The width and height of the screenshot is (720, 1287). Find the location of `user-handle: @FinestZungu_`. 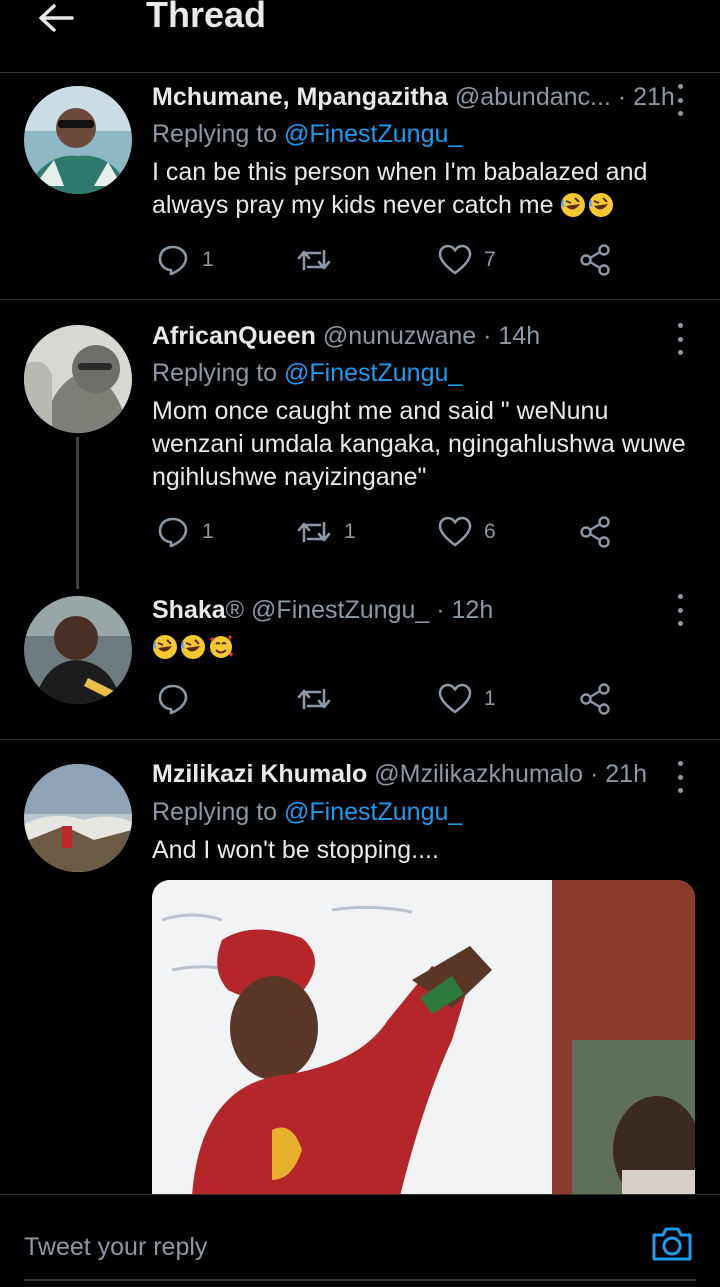

user-handle: @FinestZungu_ is located at coordinates (340, 610).